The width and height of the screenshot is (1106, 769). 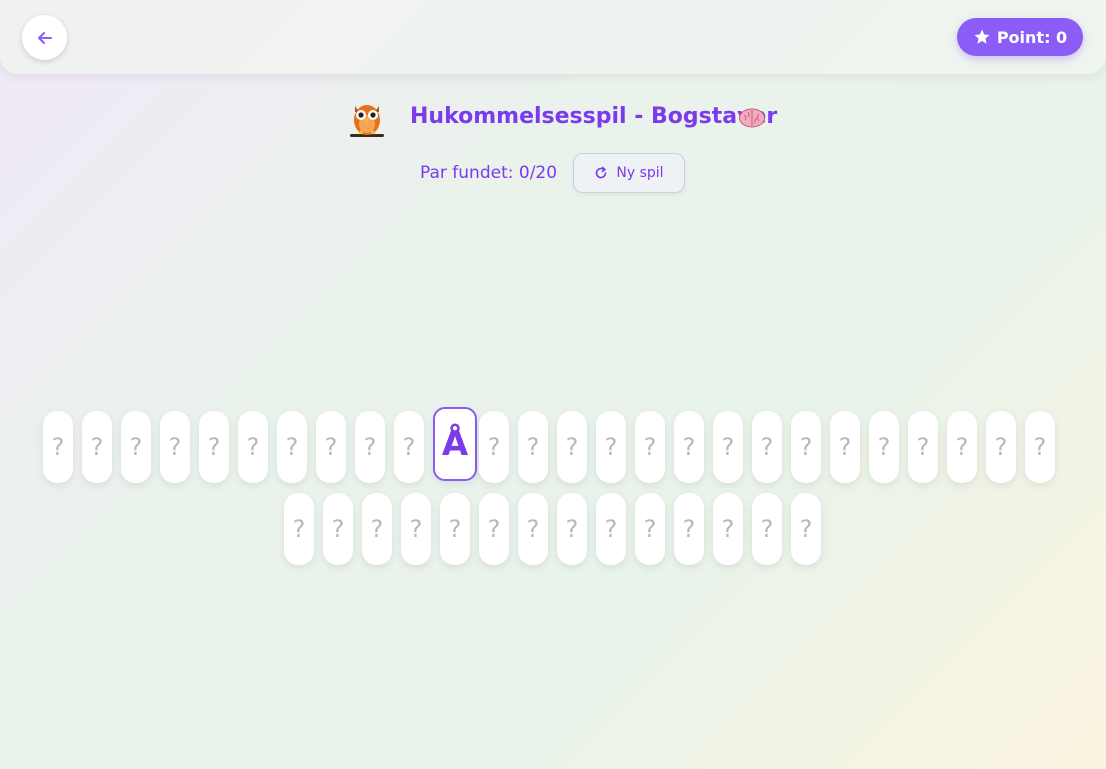 What do you see at coordinates (594, 116) in the screenshot?
I see `page-title: Hukommelsesspil - Bogstaver` at bounding box center [594, 116].